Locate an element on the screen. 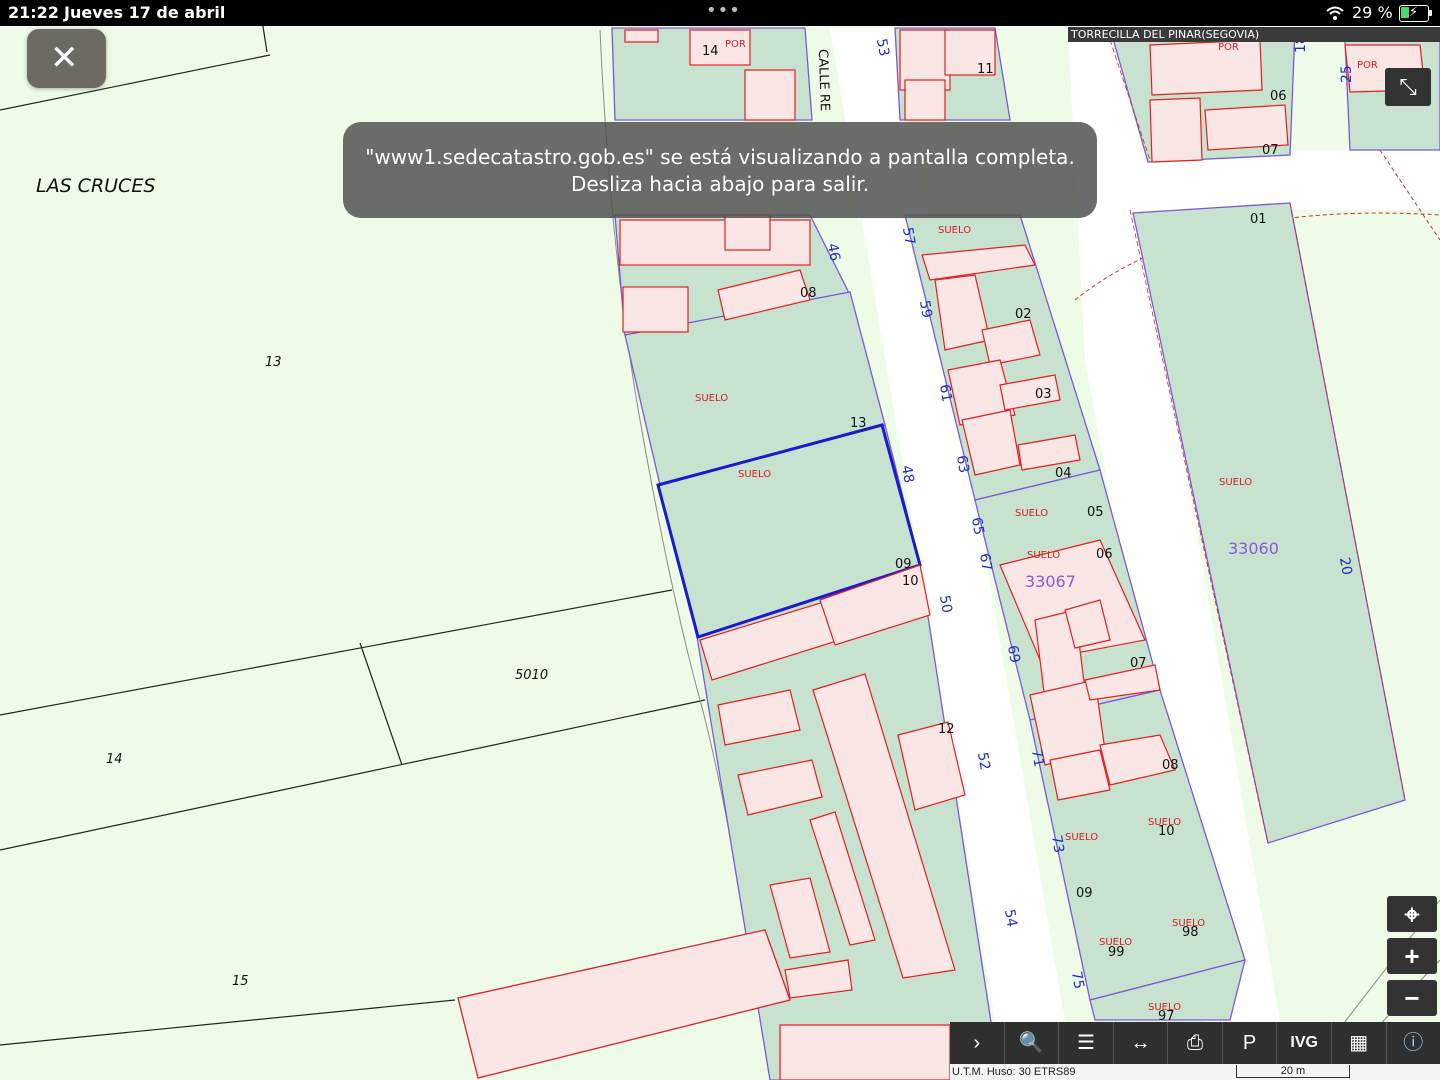 This screenshot has width=1440, height=1080. toolbar-buildings-button: ▦ is located at coordinates (1359, 1043).